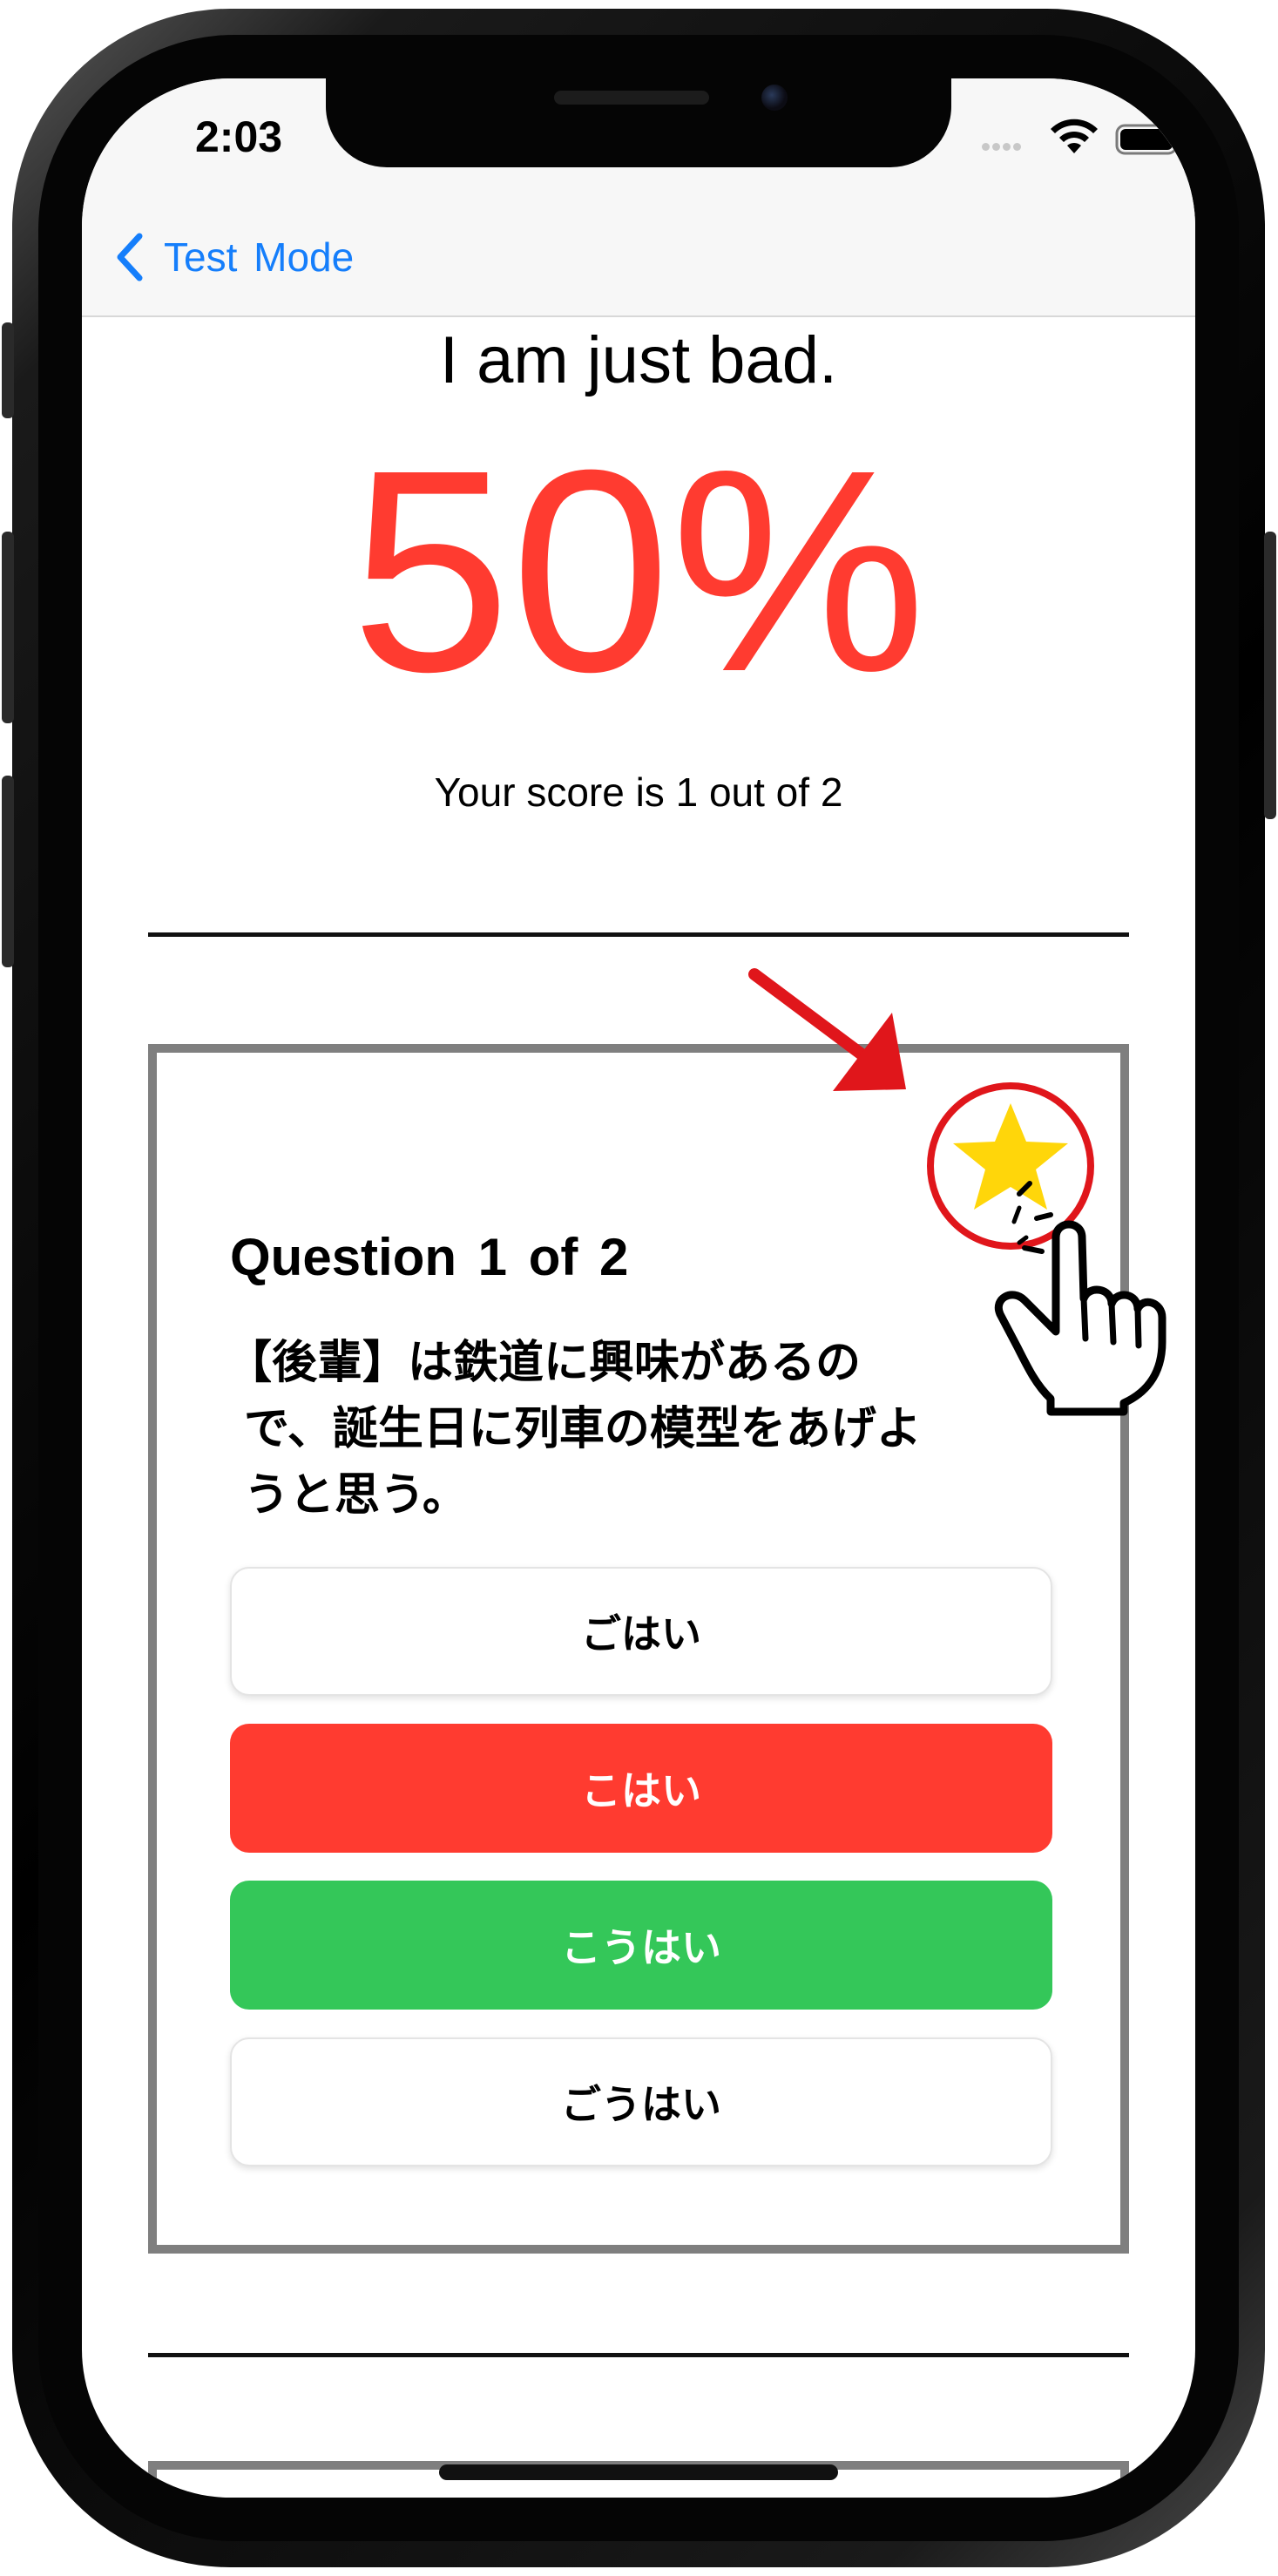 The width and height of the screenshot is (1278, 2576). I want to click on question-title: Question 1 of 2, so click(429, 1257).